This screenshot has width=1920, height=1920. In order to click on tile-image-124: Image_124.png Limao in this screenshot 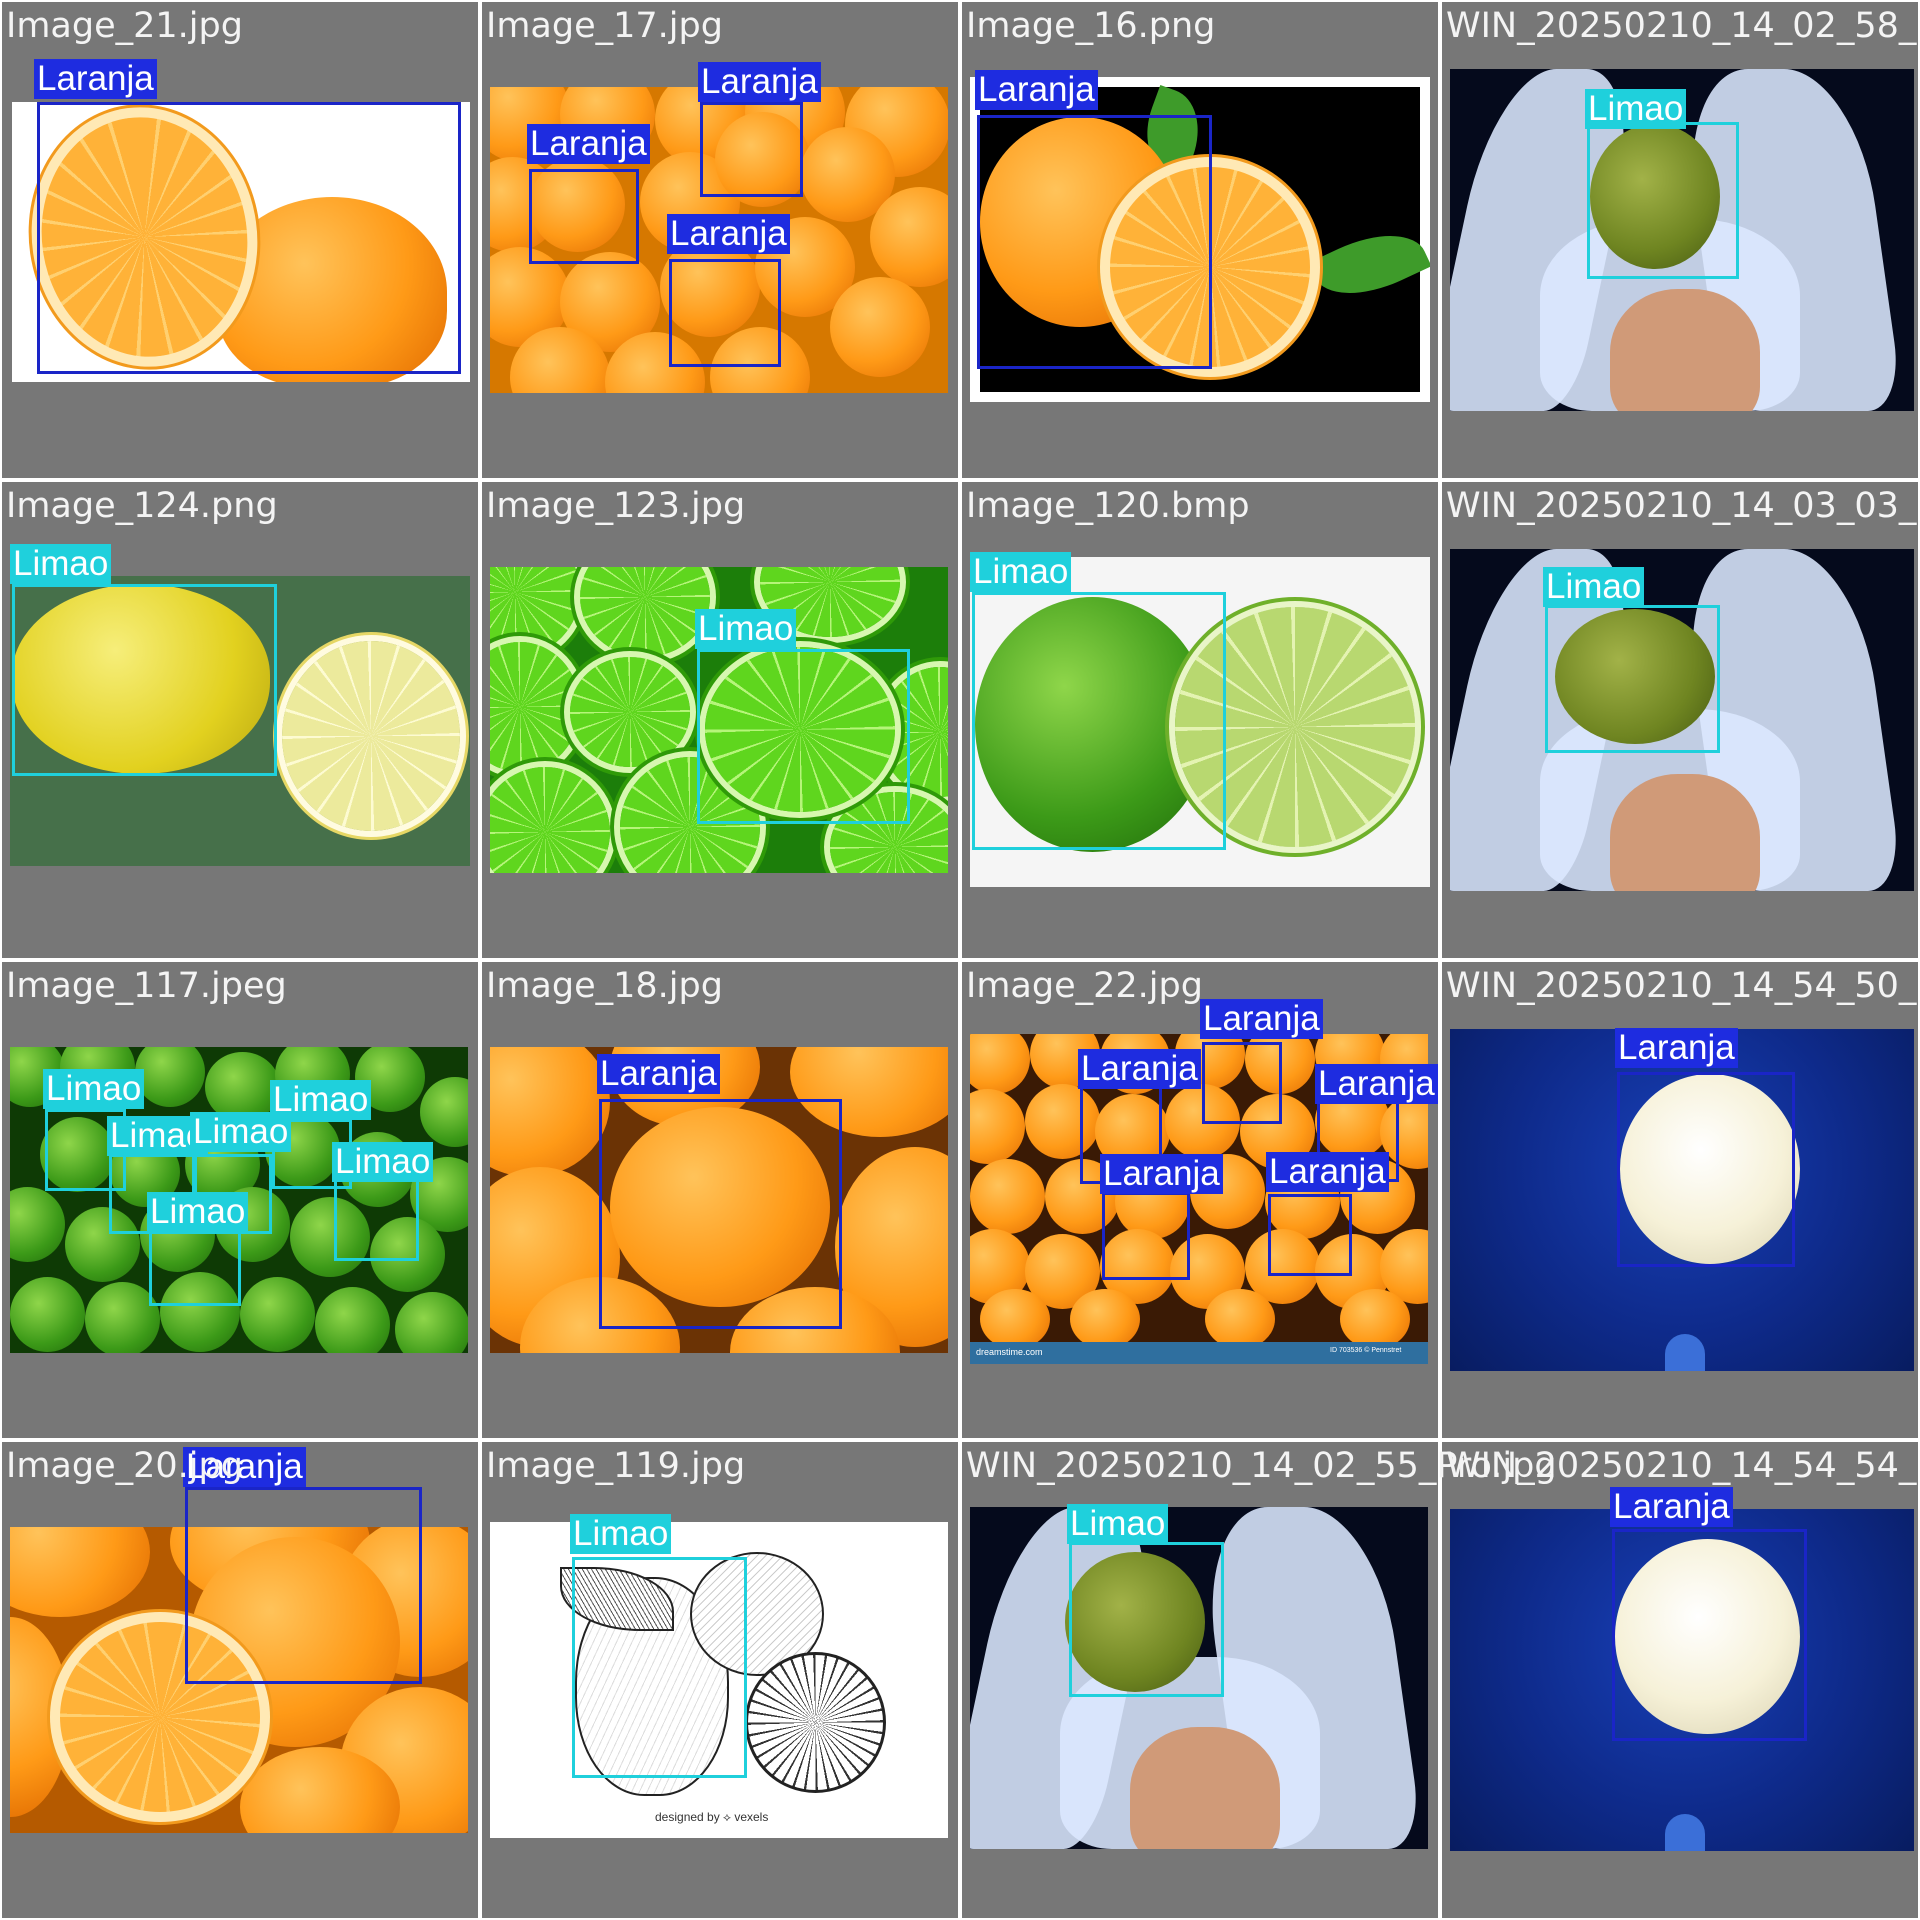, I will do `click(240, 720)`.